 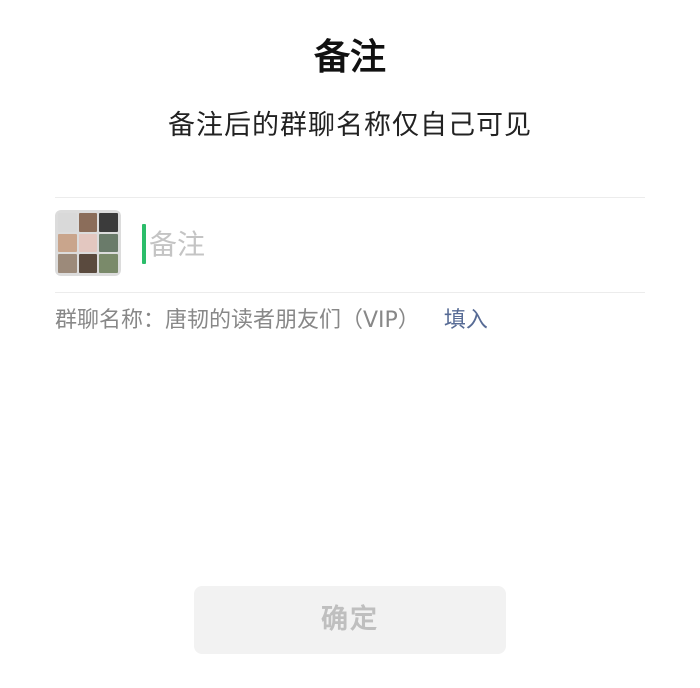 I want to click on confirm-button: 确定, so click(x=350, y=620).